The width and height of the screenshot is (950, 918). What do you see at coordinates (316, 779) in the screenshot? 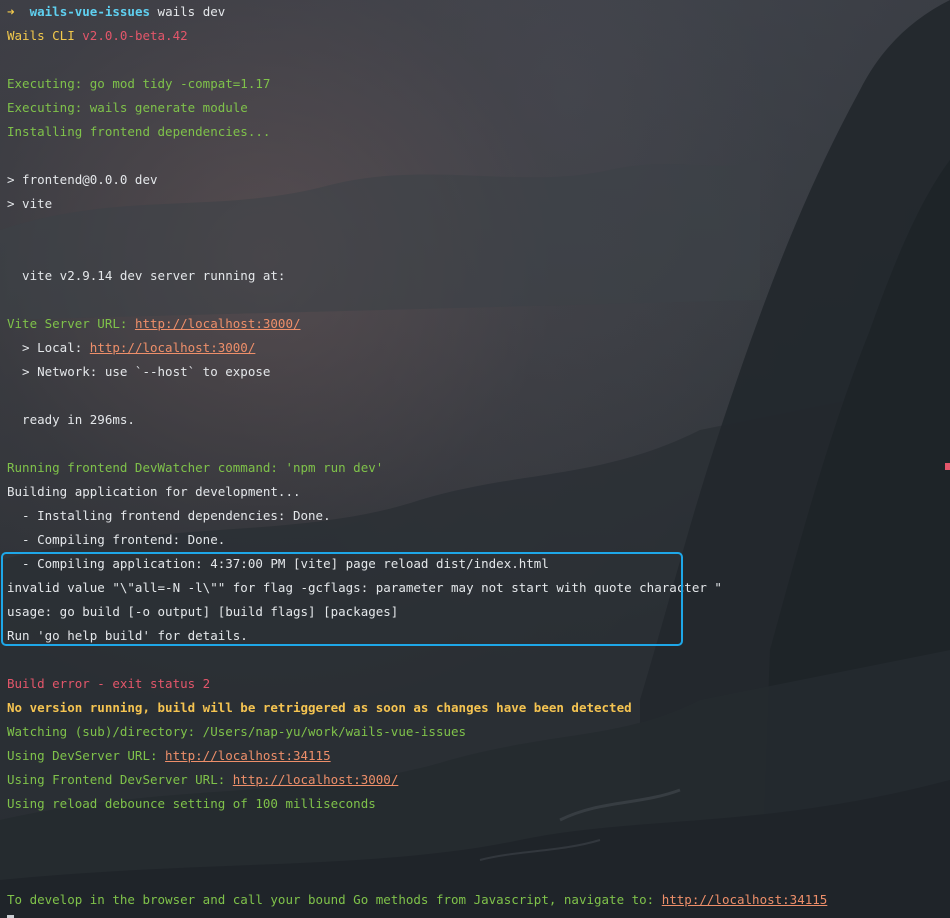
I see `frontend-devserver-link: http://localhost:3000/` at bounding box center [316, 779].